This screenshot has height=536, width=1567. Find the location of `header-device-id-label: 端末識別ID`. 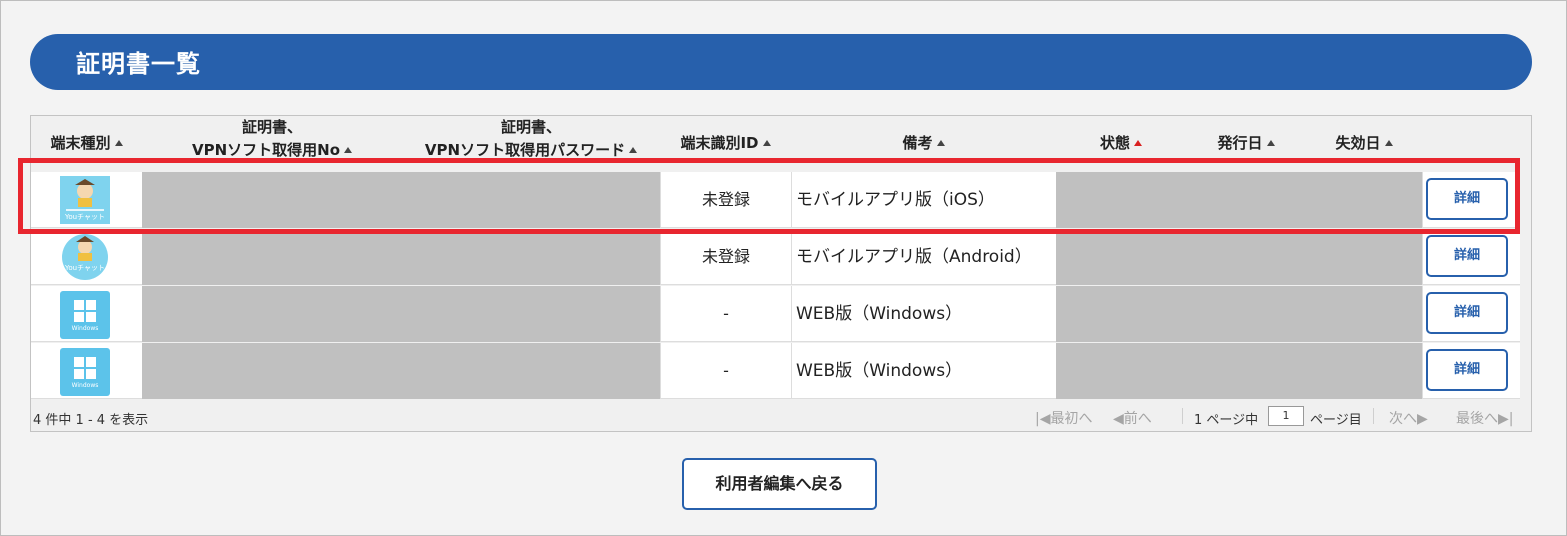

header-device-id-label: 端末識別ID is located at coordinates (719, 143).